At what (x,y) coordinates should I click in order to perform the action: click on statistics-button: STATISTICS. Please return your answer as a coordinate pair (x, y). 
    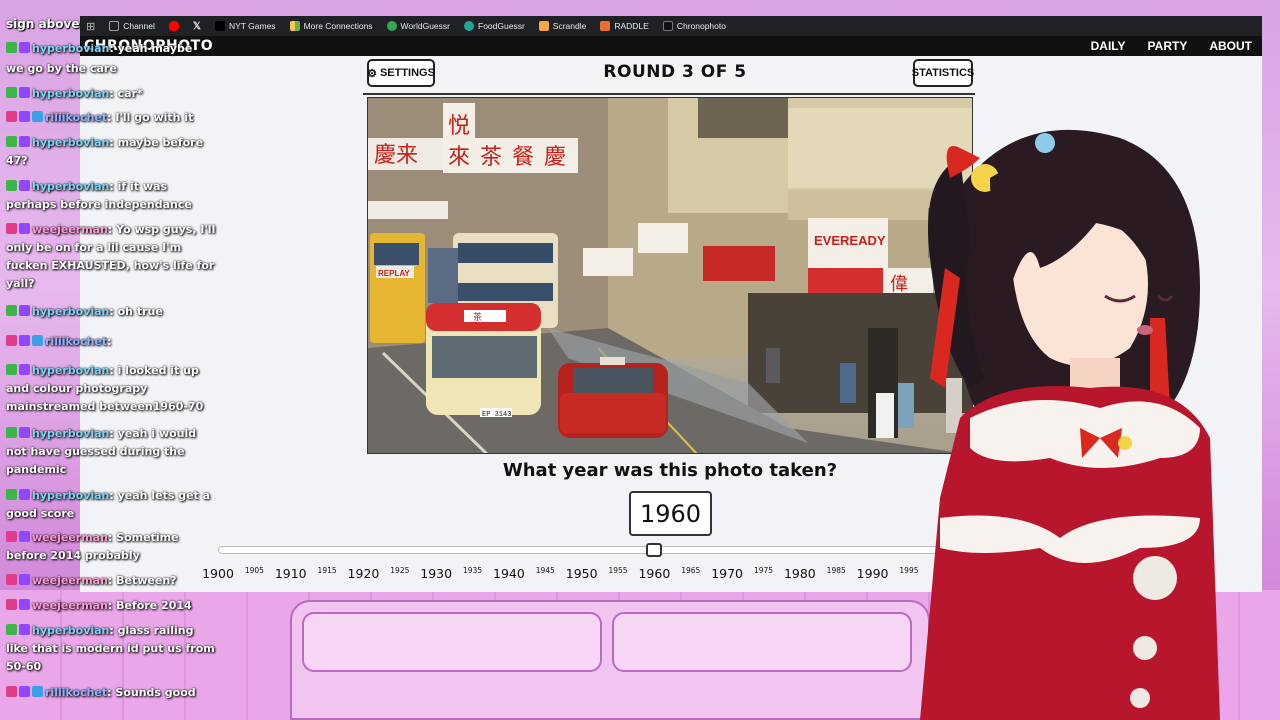
    Looking at the image, I should click on (943, 73).